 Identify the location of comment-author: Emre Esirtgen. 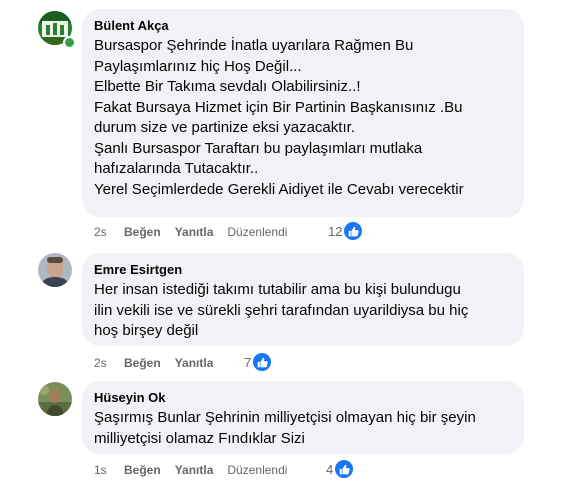
(303, 269).